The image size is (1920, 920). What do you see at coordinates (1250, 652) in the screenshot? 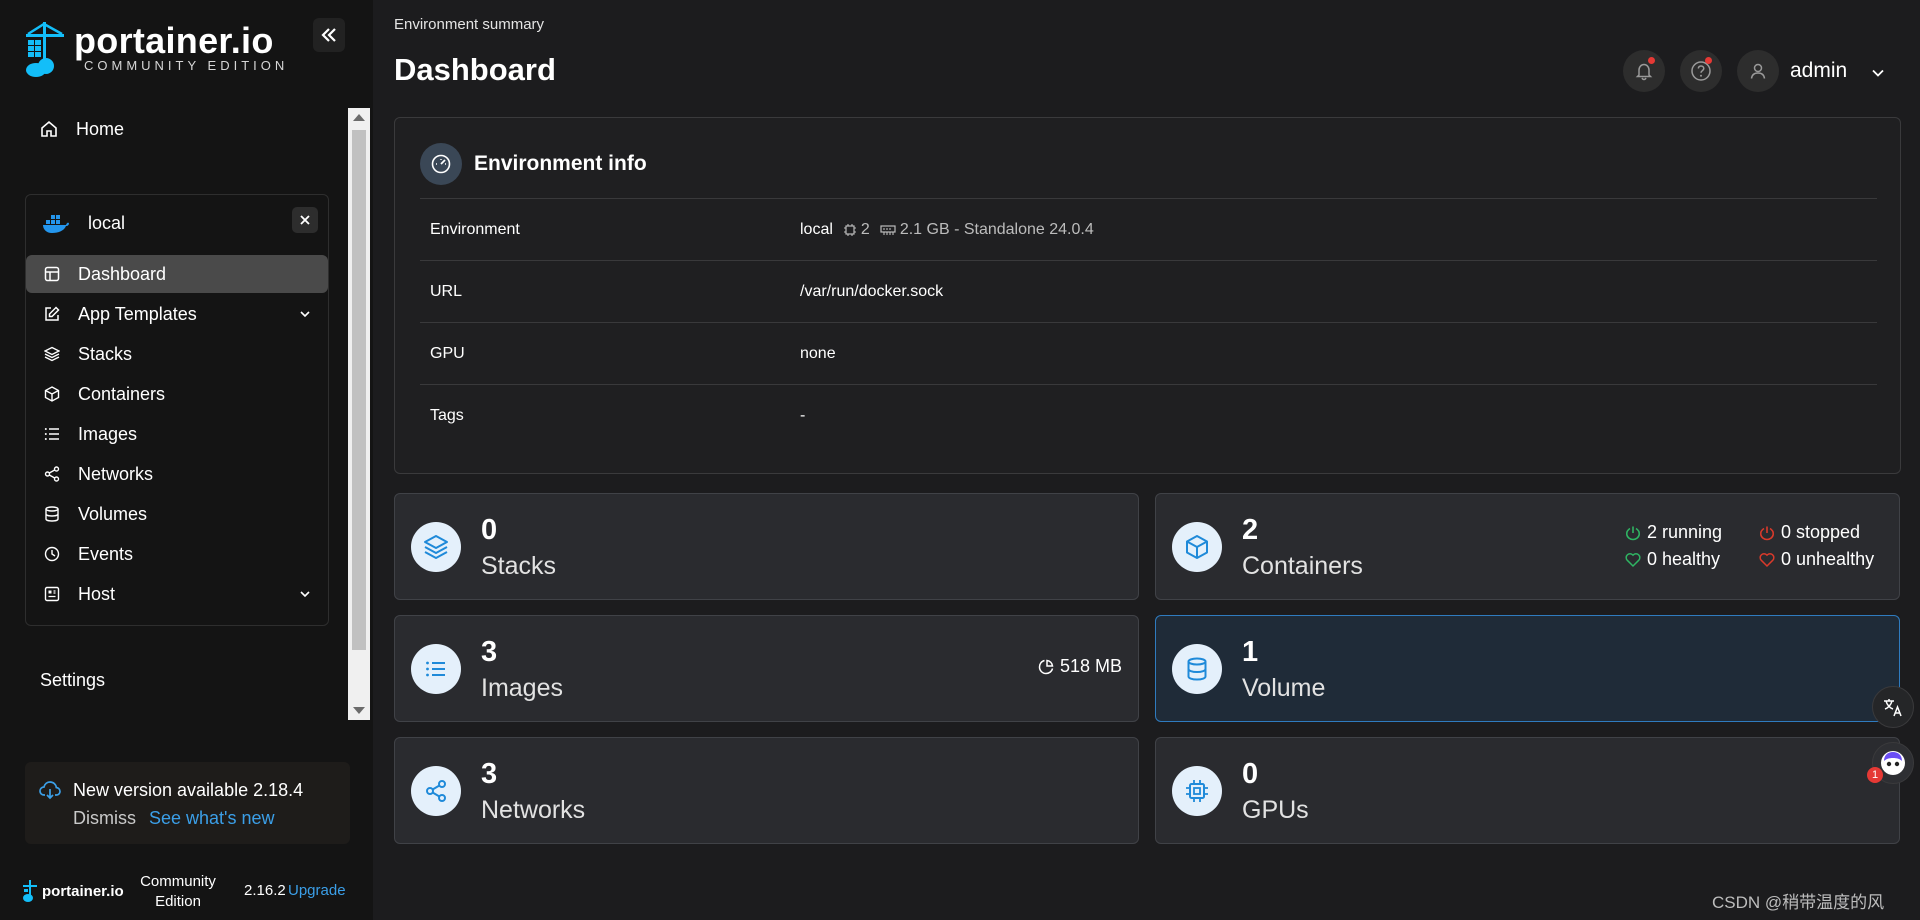
I see `volume-count: 1` at bounding box center [1250, 652].